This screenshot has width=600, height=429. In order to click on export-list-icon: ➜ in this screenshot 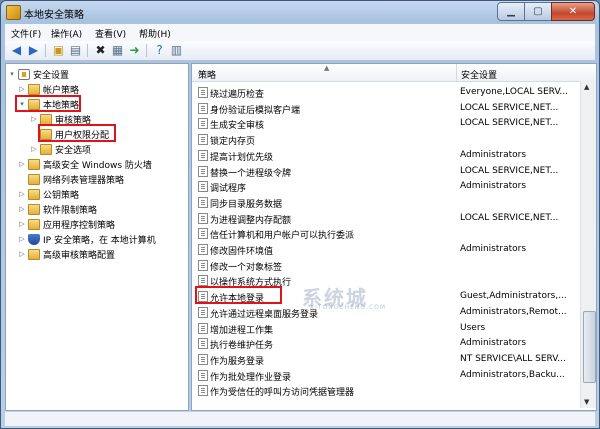, I will do `click(134, 50)`.